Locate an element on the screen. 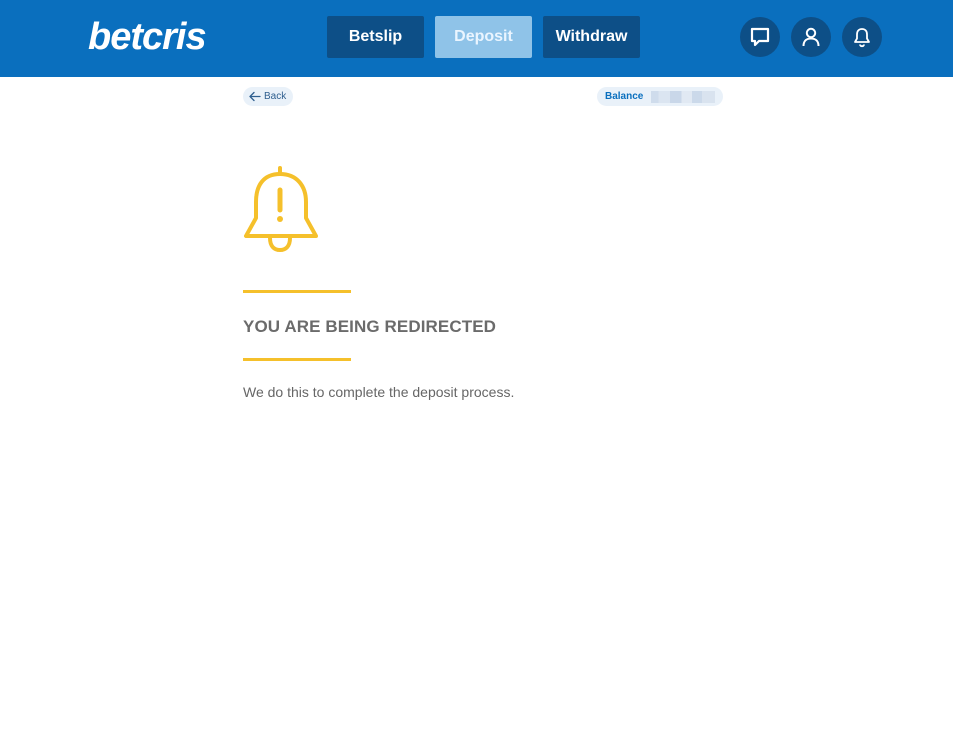 The height and width of the screenshot is (748, 953). account-button is located at coordinates (811, 37).